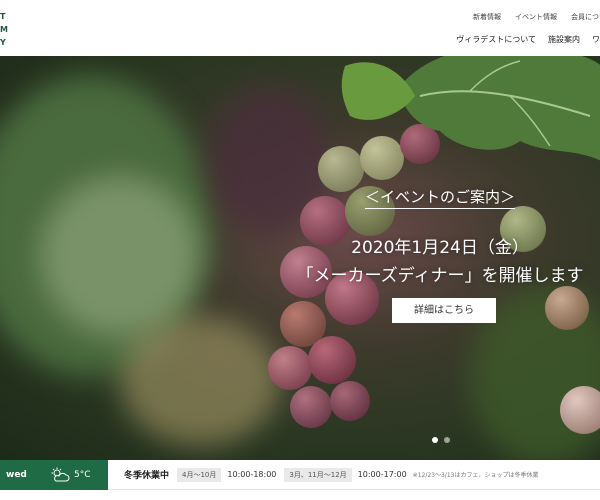  Describe the element at coordinates (3, 16) in the screenshot. I see `logo-line: T` at that location.